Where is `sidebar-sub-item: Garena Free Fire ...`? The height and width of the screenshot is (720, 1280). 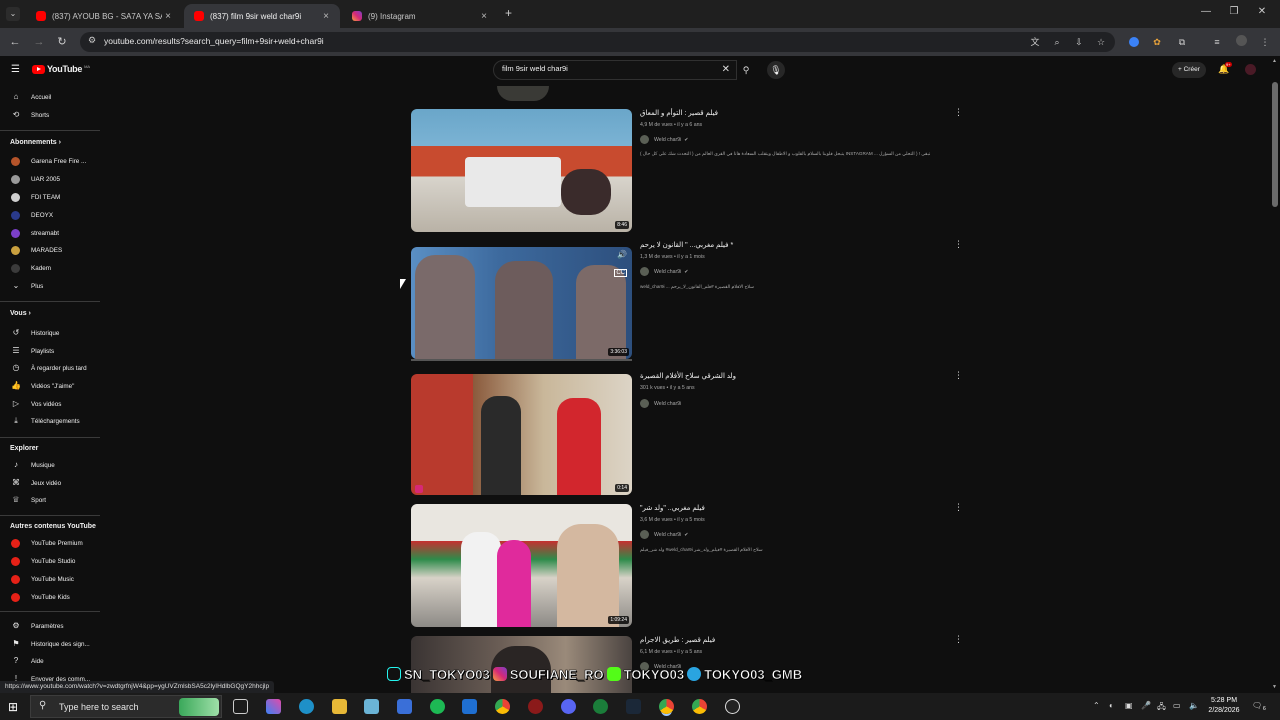
sidebar-sub-item: Garena Free Fire ... is located at coordinates (50, 161).